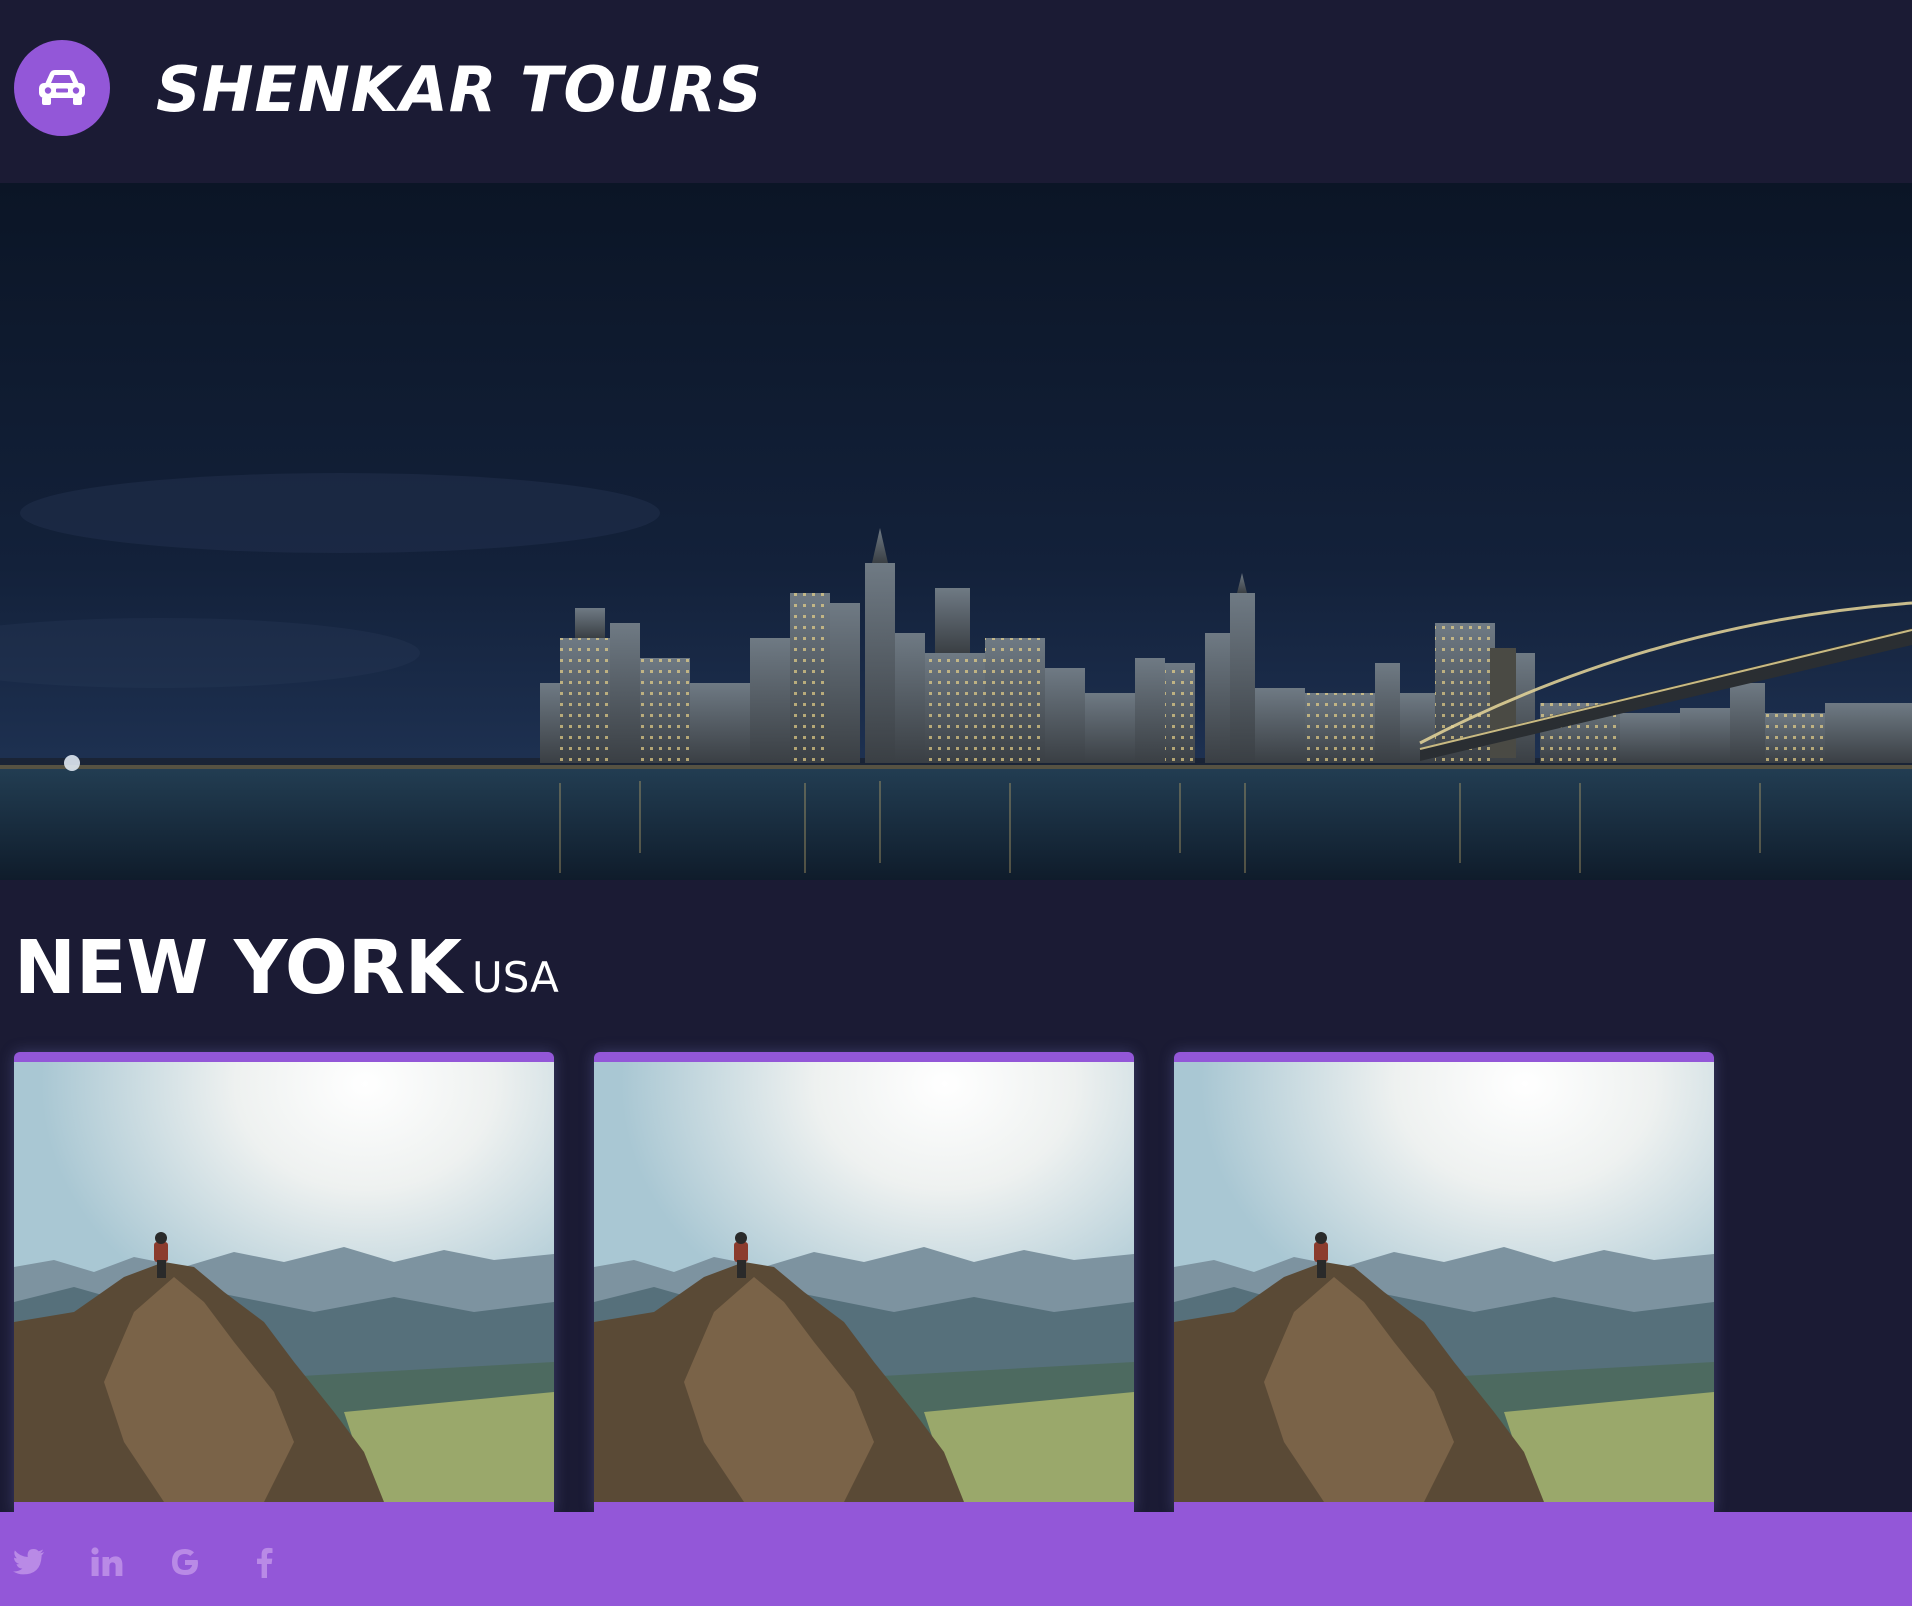  What do you see at coordinates (29, 1562) in the screenshot?
I see `twitter-icon` at bounding box center [29, 1562].